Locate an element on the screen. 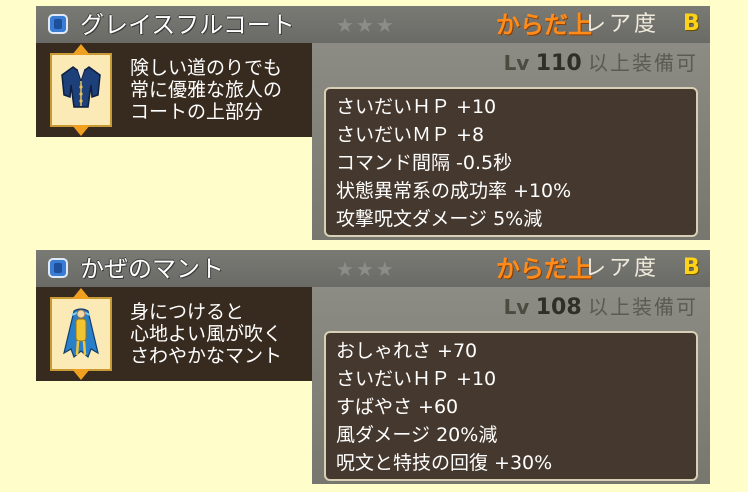 The width and height of the screenshot is (748, 492). item-description: 身につけると 心地よい風が吹く さわやかなマント is located at coordinates (206, 334).